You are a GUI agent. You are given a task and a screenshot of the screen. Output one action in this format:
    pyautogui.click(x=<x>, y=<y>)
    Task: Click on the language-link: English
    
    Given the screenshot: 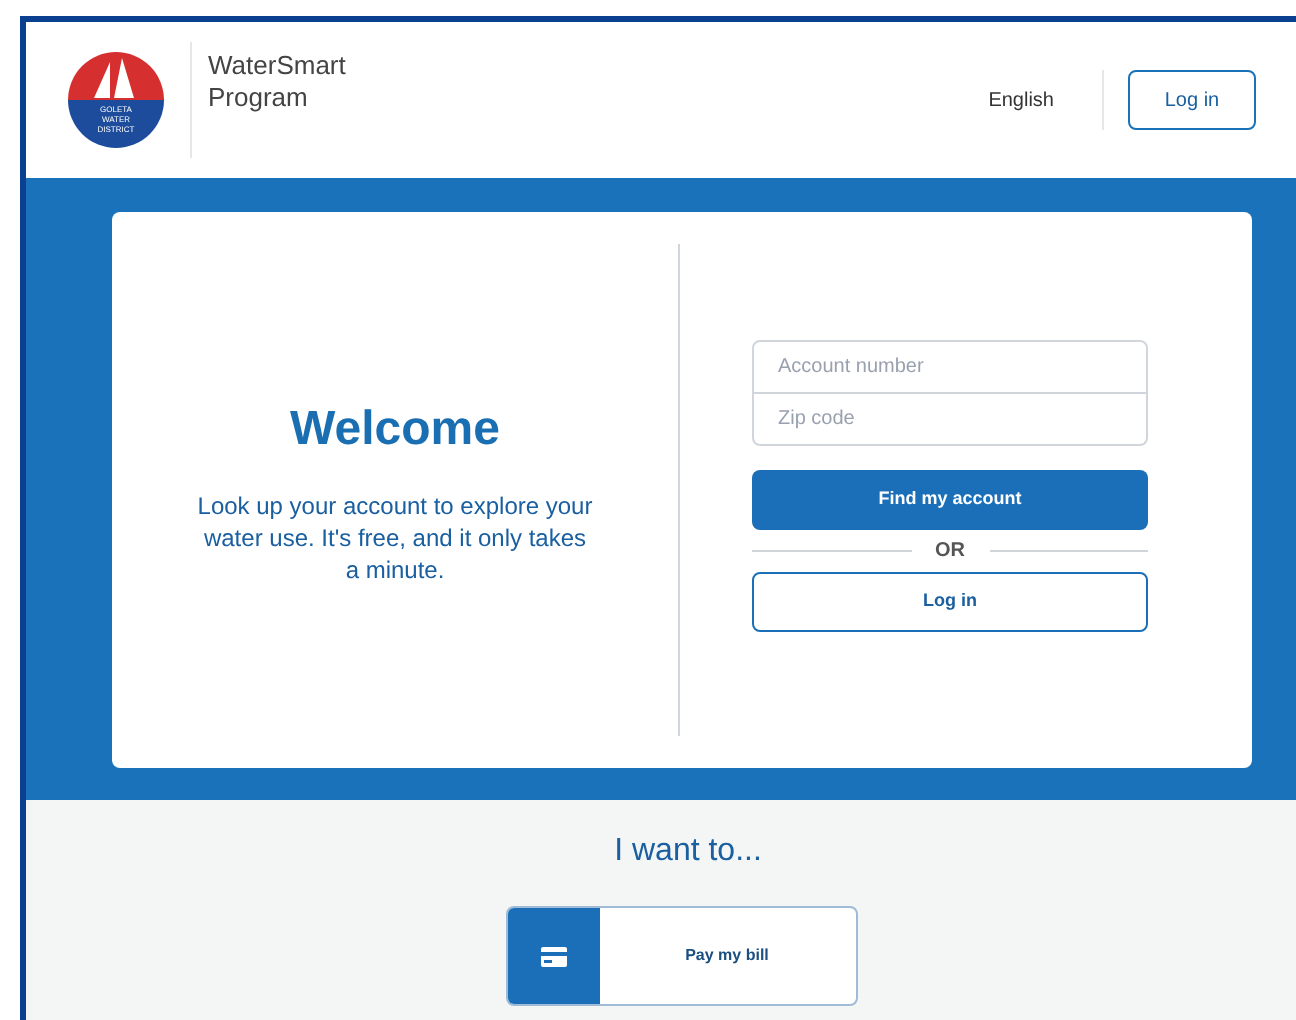 What is the action you would take?
    pyautogui.click(x=1021, y=100)
    